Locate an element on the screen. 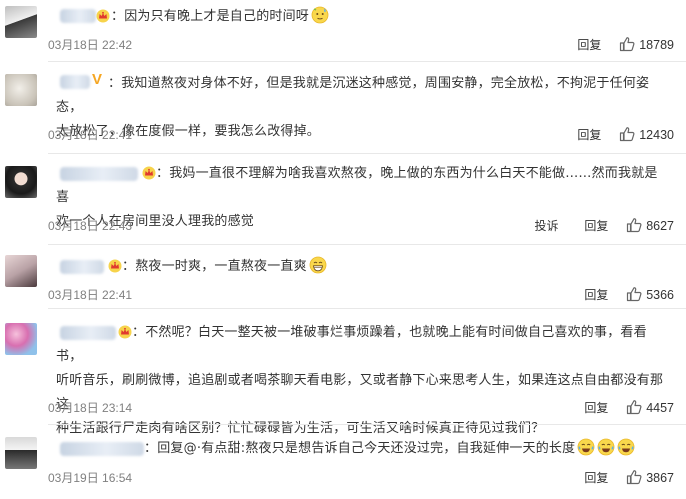 Image resolution: width=686 pixels, height=499 pixels. like-button: 4457 is located at coordinates (650, 407).